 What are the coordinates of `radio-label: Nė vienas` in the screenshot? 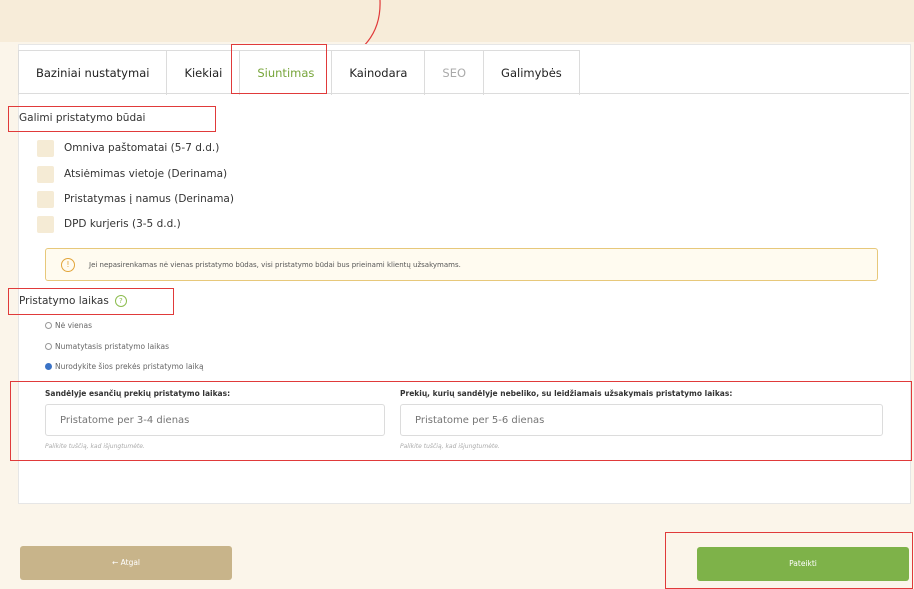 It's located at (74, 325).